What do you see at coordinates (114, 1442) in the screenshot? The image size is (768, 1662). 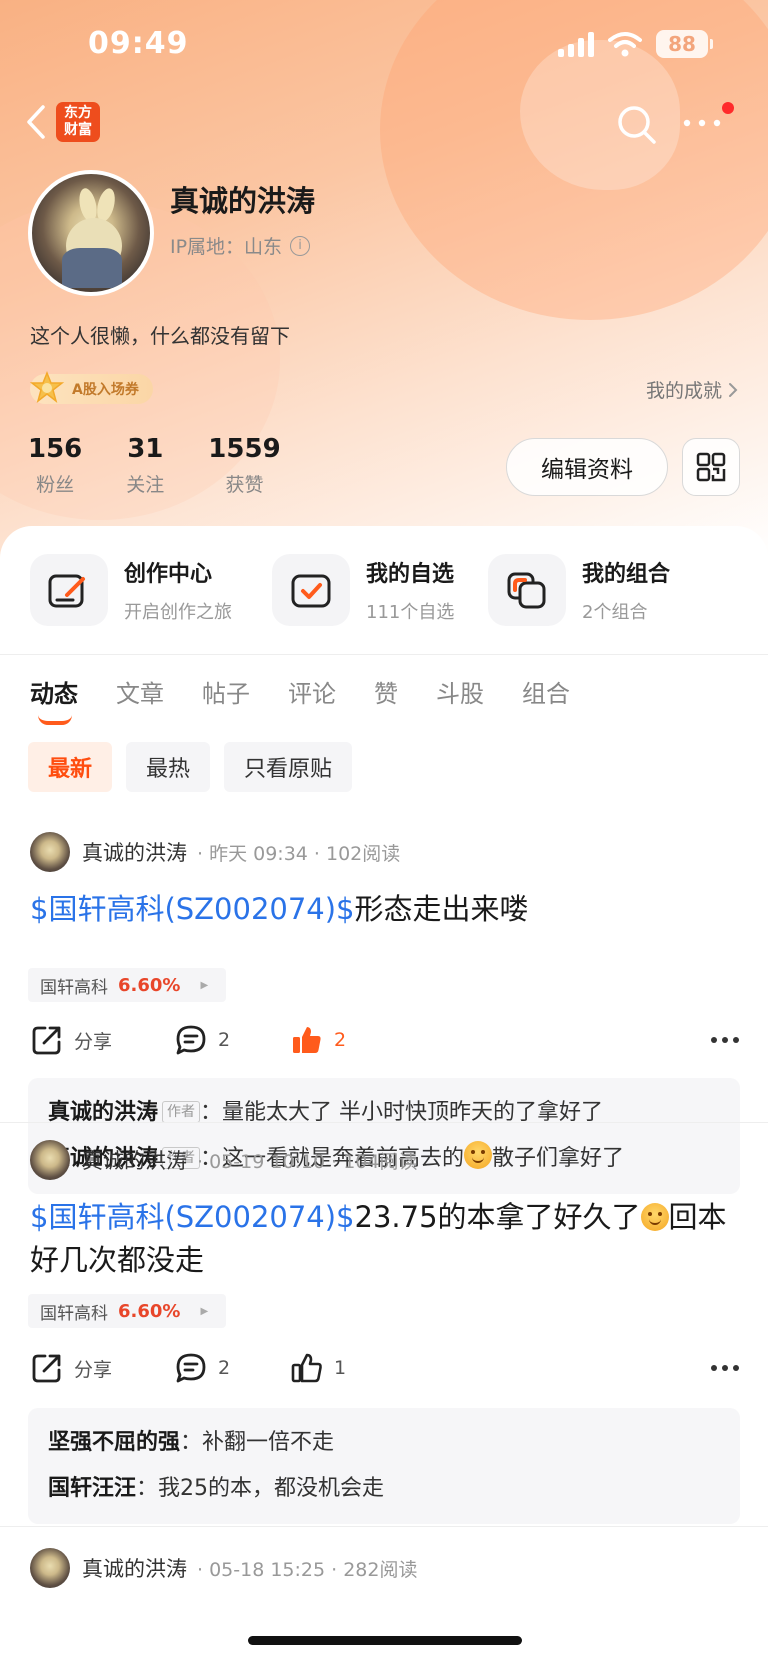 I see `comment-author: 坚强不屈的强` at bounding box center [114, 1442].